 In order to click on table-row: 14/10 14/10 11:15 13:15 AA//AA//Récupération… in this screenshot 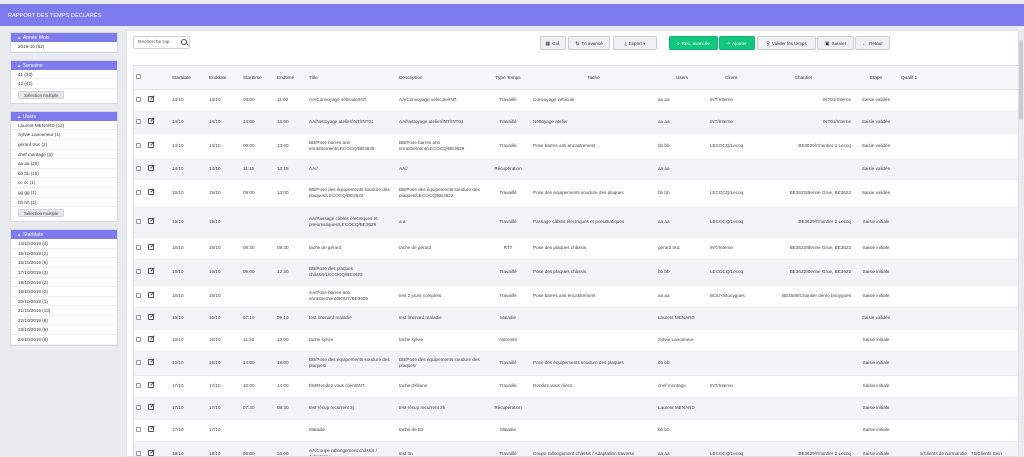, I will do `click(576, 169)`.